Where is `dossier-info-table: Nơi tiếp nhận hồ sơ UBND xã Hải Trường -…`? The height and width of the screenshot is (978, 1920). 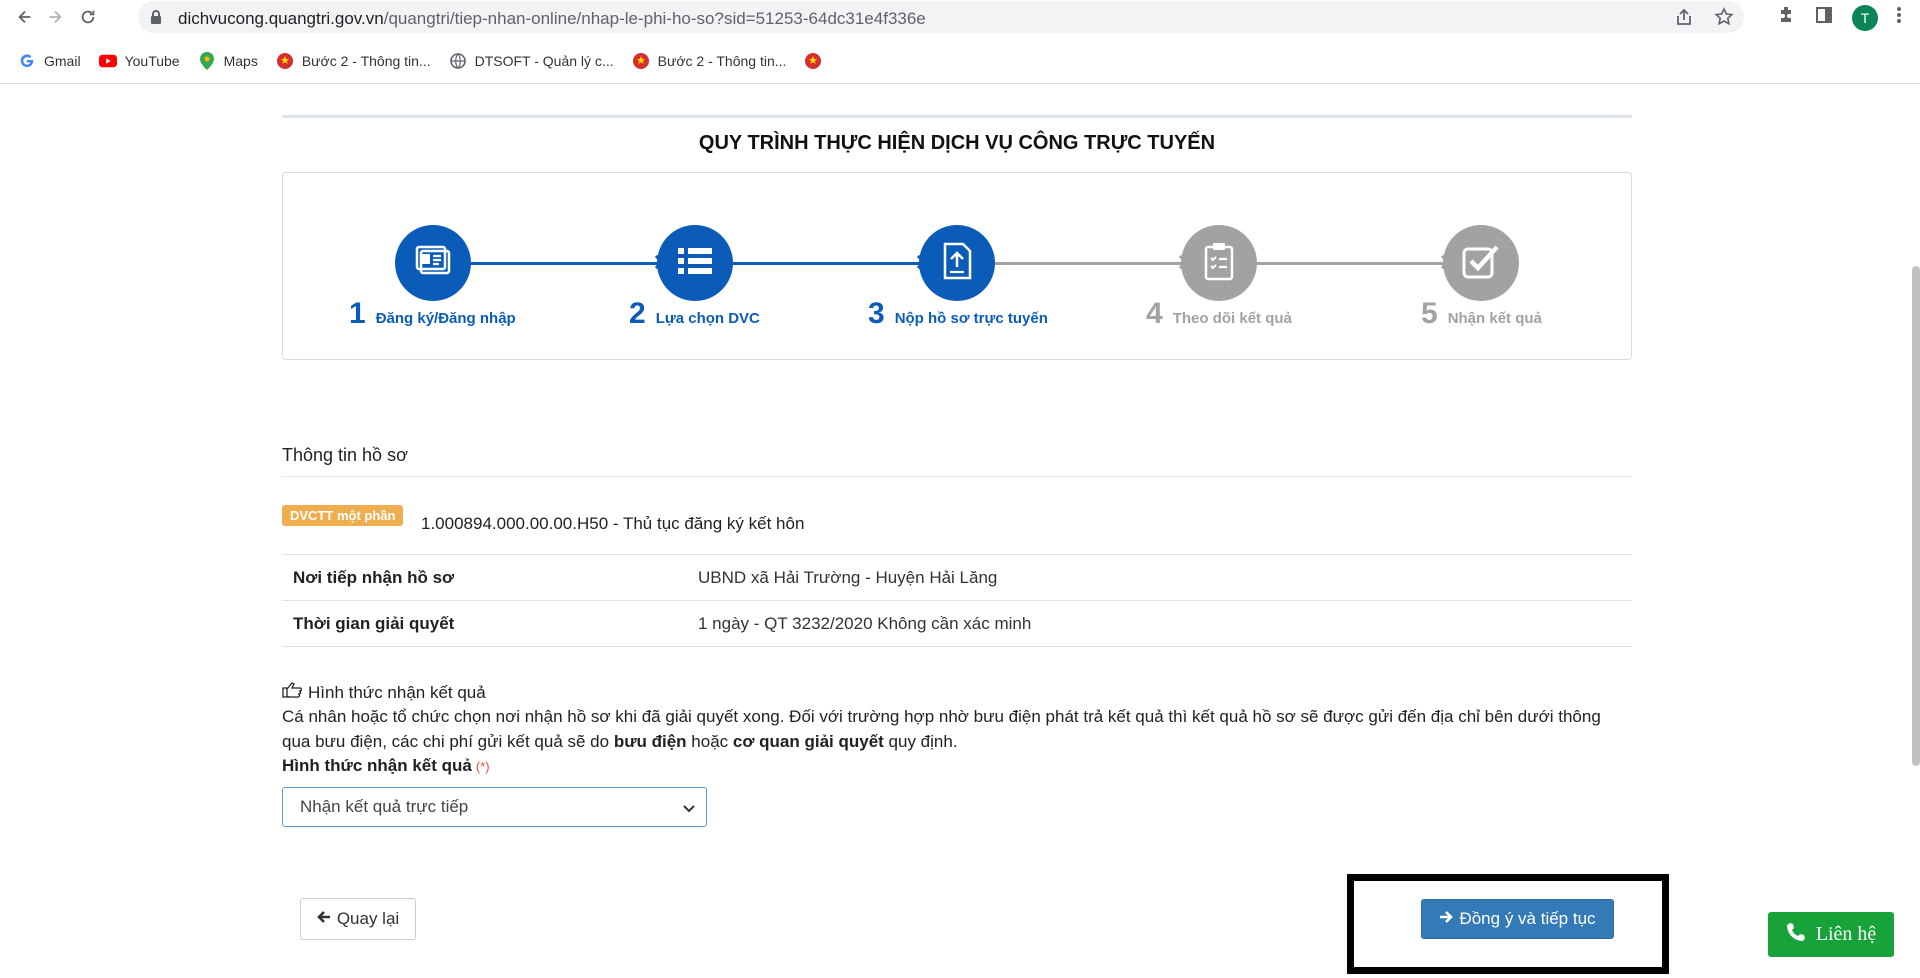
dossier-info-table: Nơi tiếp nhận hồ sơ UBND xã Hải Trường -… is located at coordinates (957, 600).